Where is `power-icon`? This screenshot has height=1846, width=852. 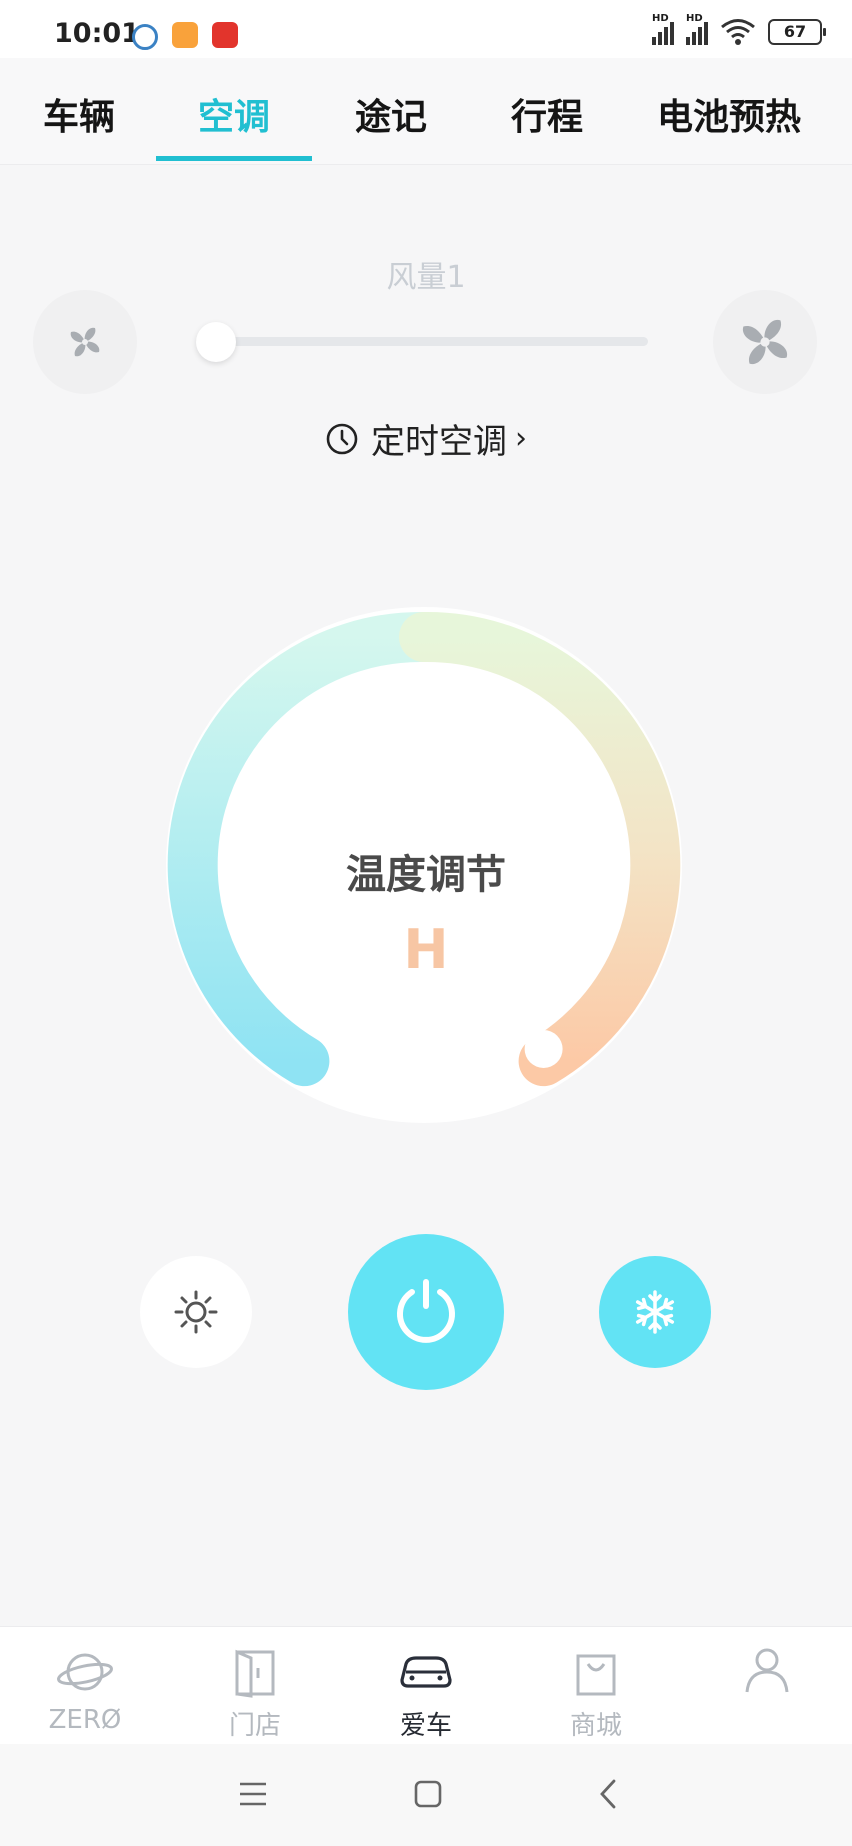
power-icon is located at coordinates (426, 1311).